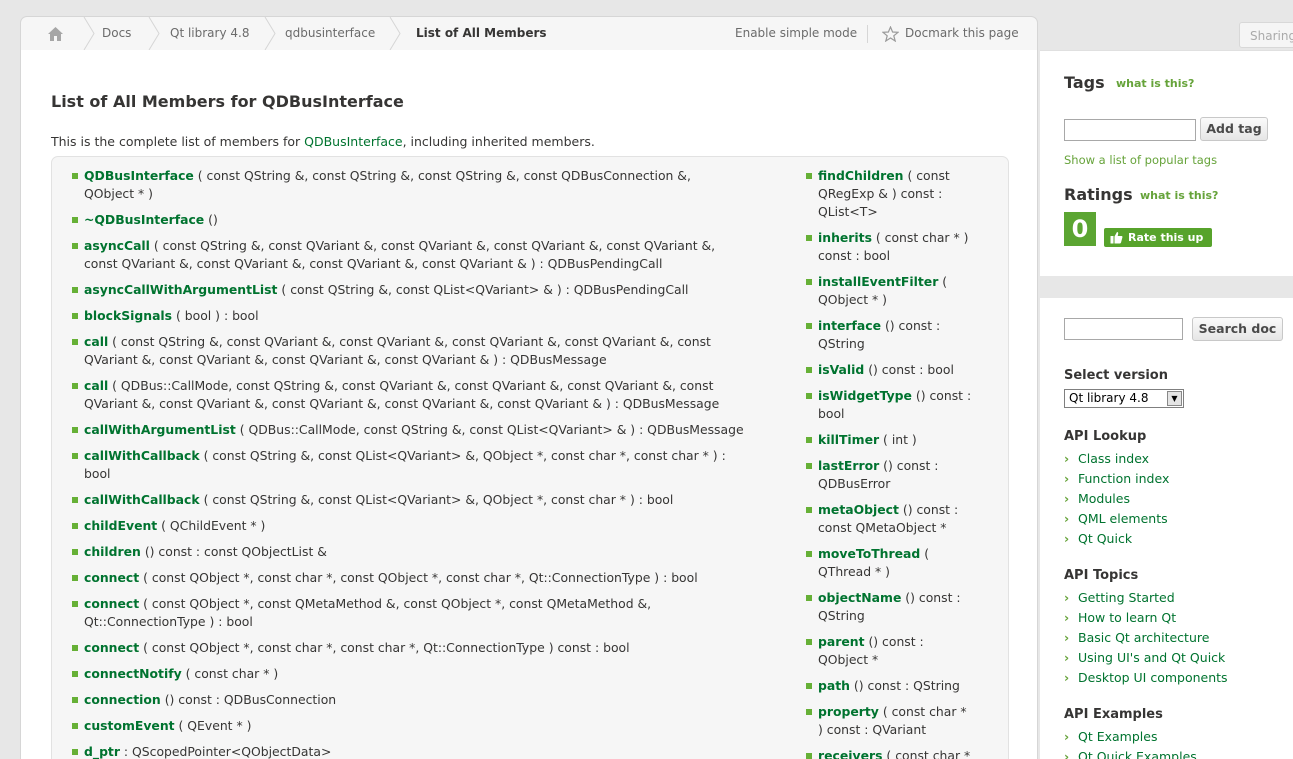  What do you see at coordinates (841, 369) in the screenshot?
I see `member-name-link: isValid` at bounding box center [841, 369].